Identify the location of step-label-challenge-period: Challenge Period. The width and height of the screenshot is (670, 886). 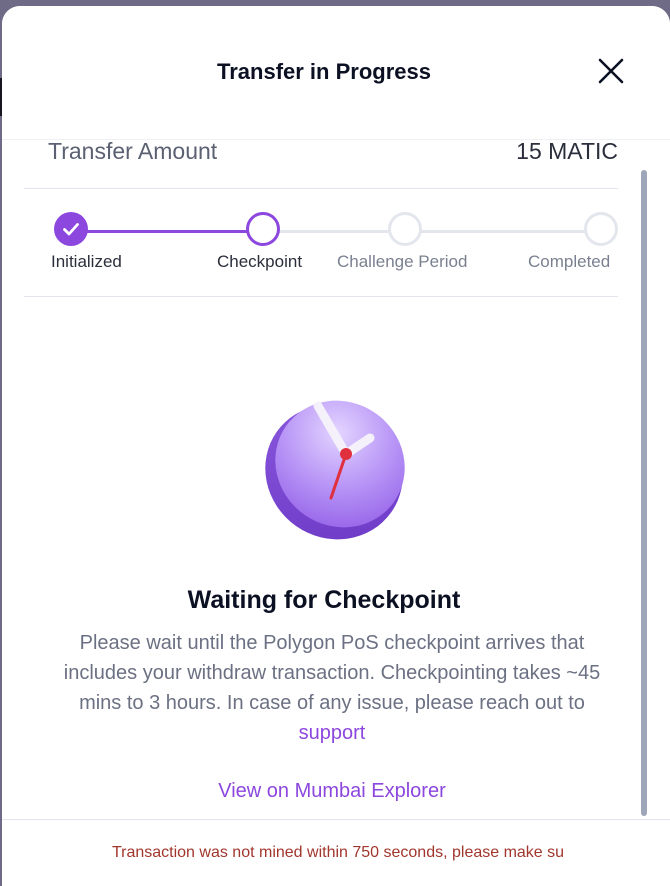
(402, 261).